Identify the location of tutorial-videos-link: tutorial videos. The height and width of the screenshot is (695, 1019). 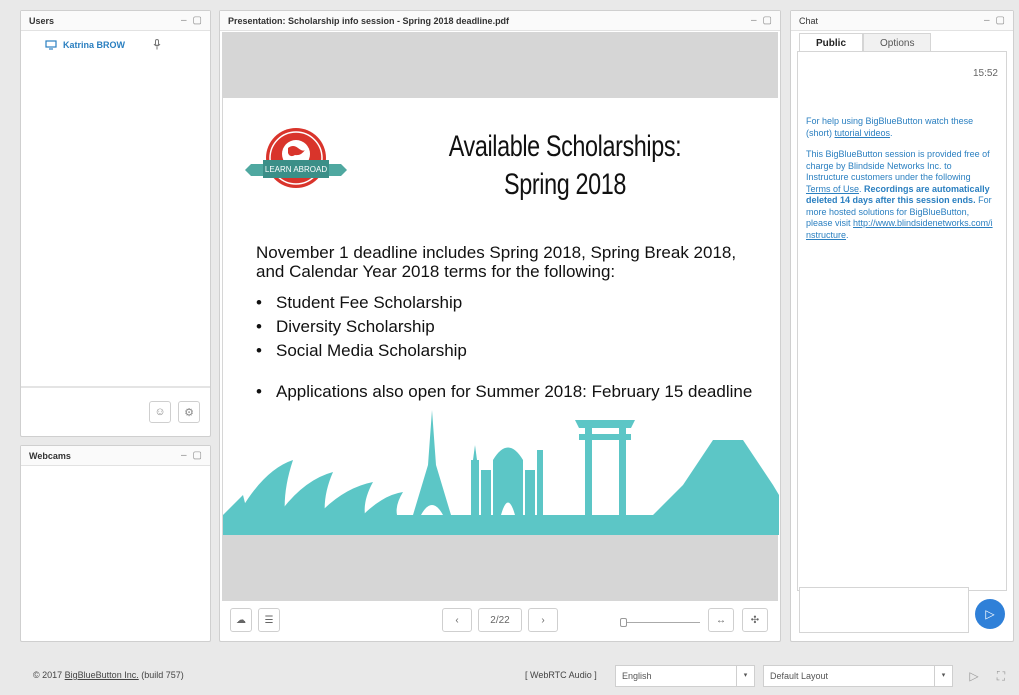
(863, 133).